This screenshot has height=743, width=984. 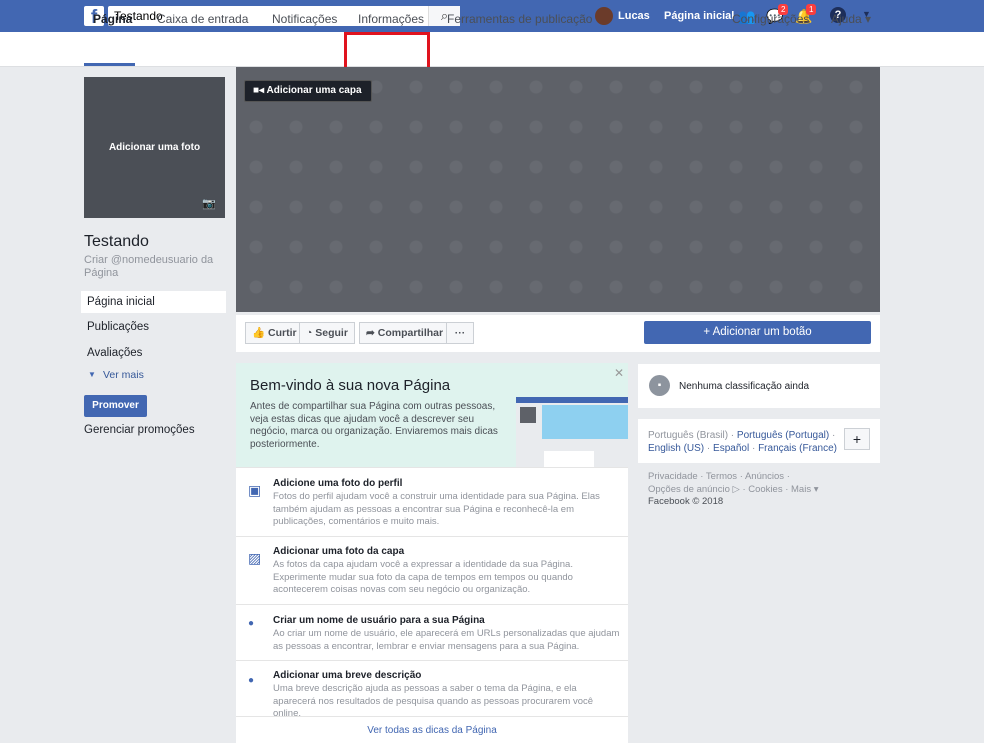 I want to click on add-cover-label: Adicionar uma capa, so click(x=314, y=90).